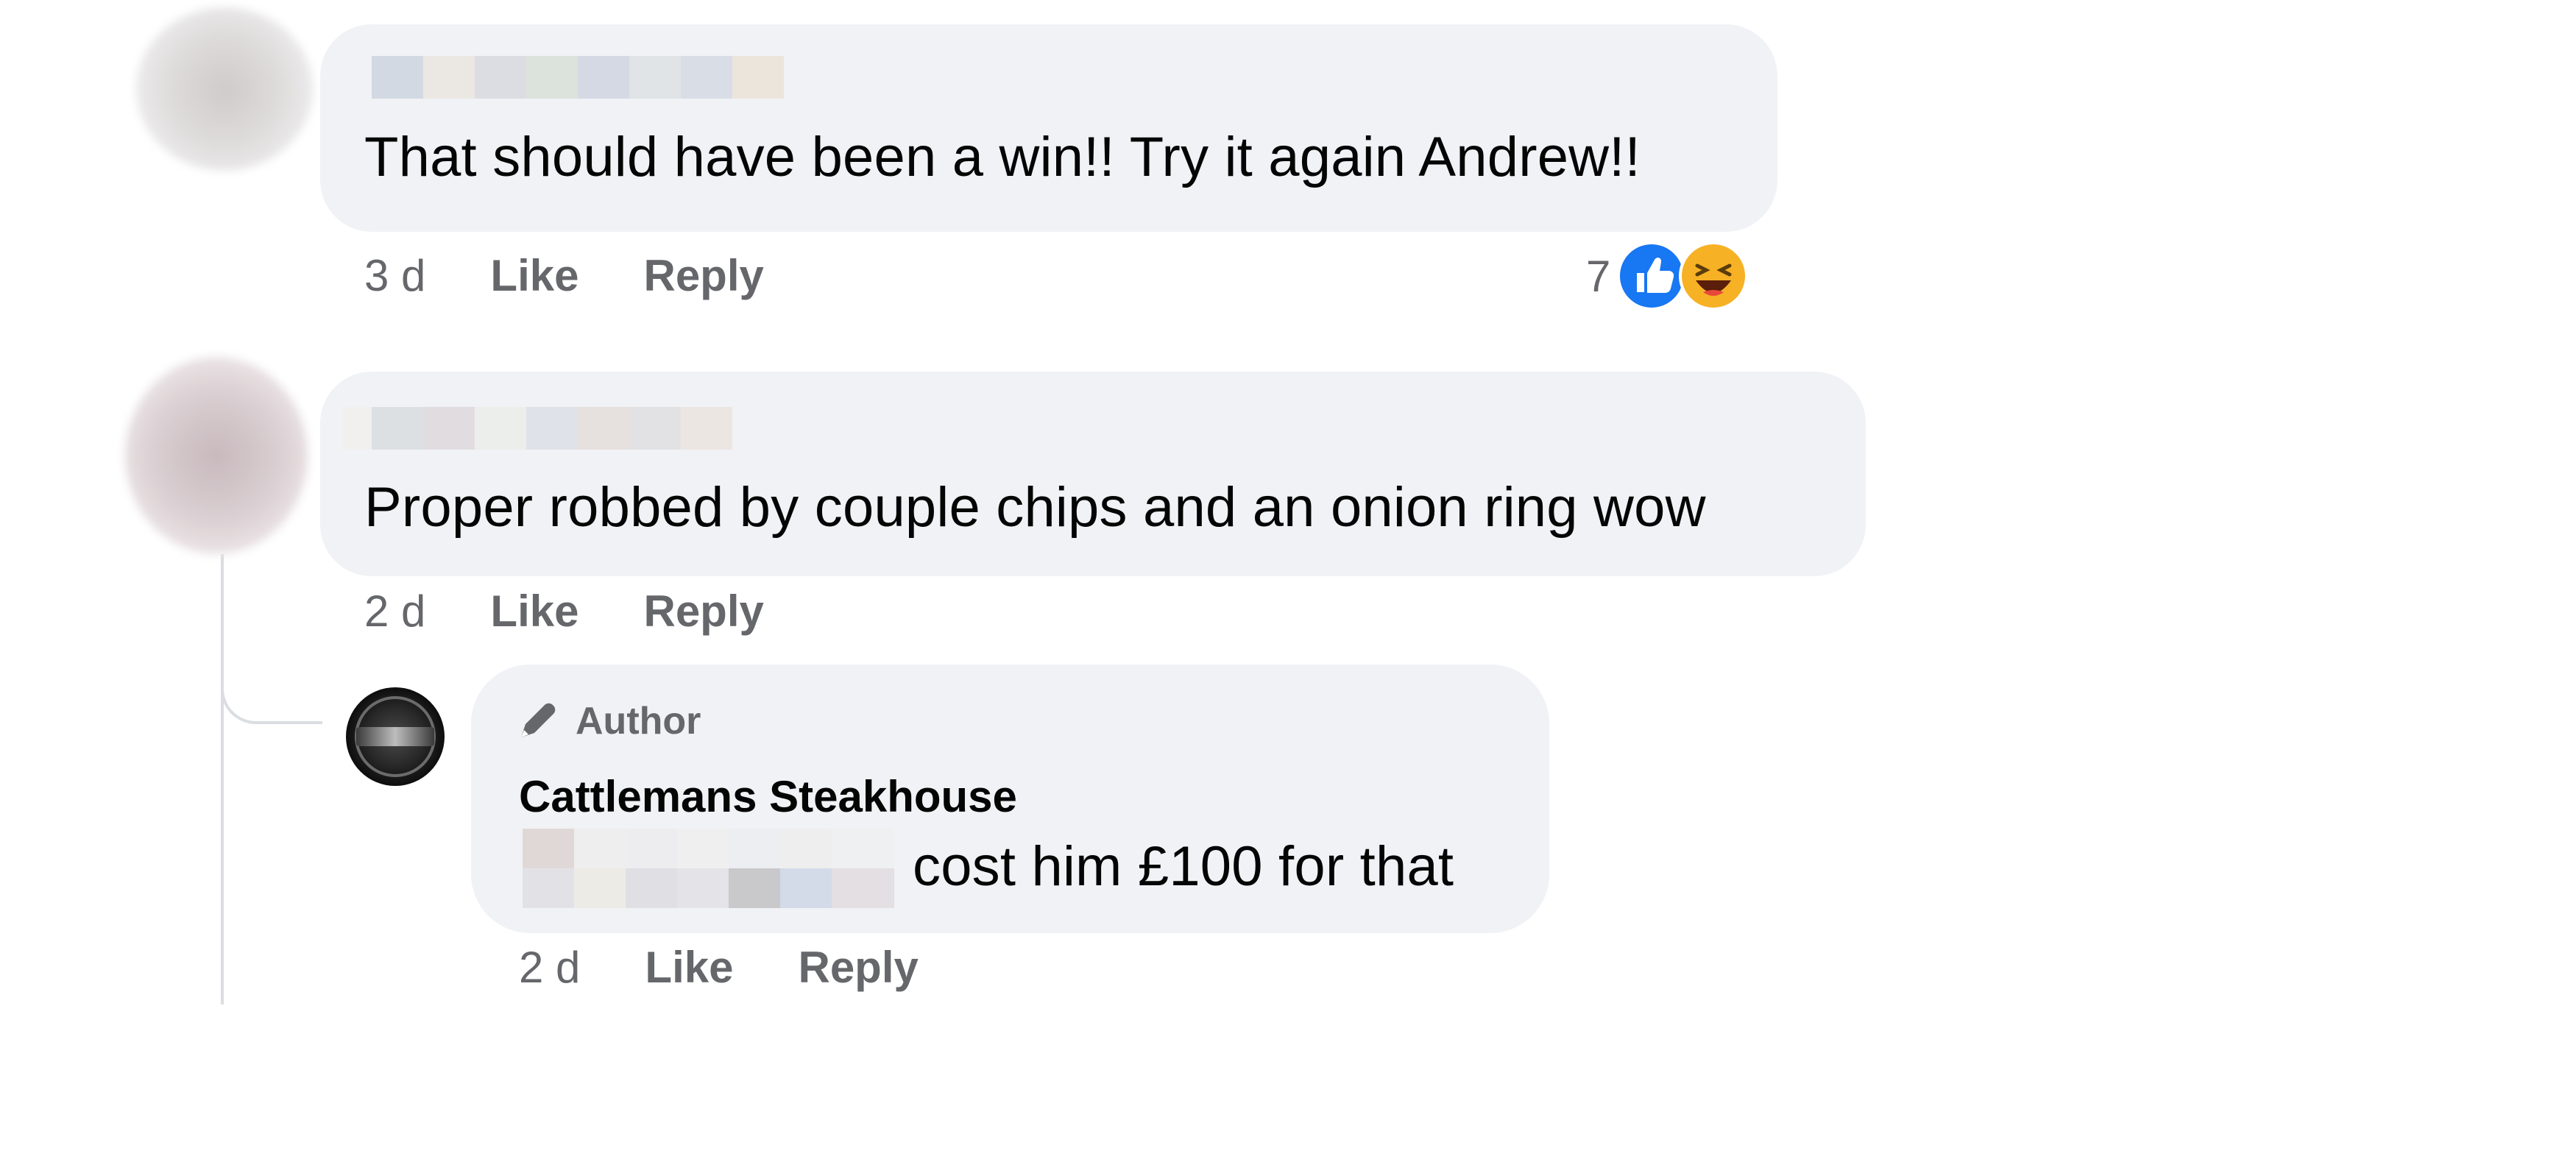 The height and width of the screenshot is (1173, 2576). What do you see at coordinates (395, 611) in the screenshot?
I see `comment-timestamp: 2 d` at bounding box center [395, 611].